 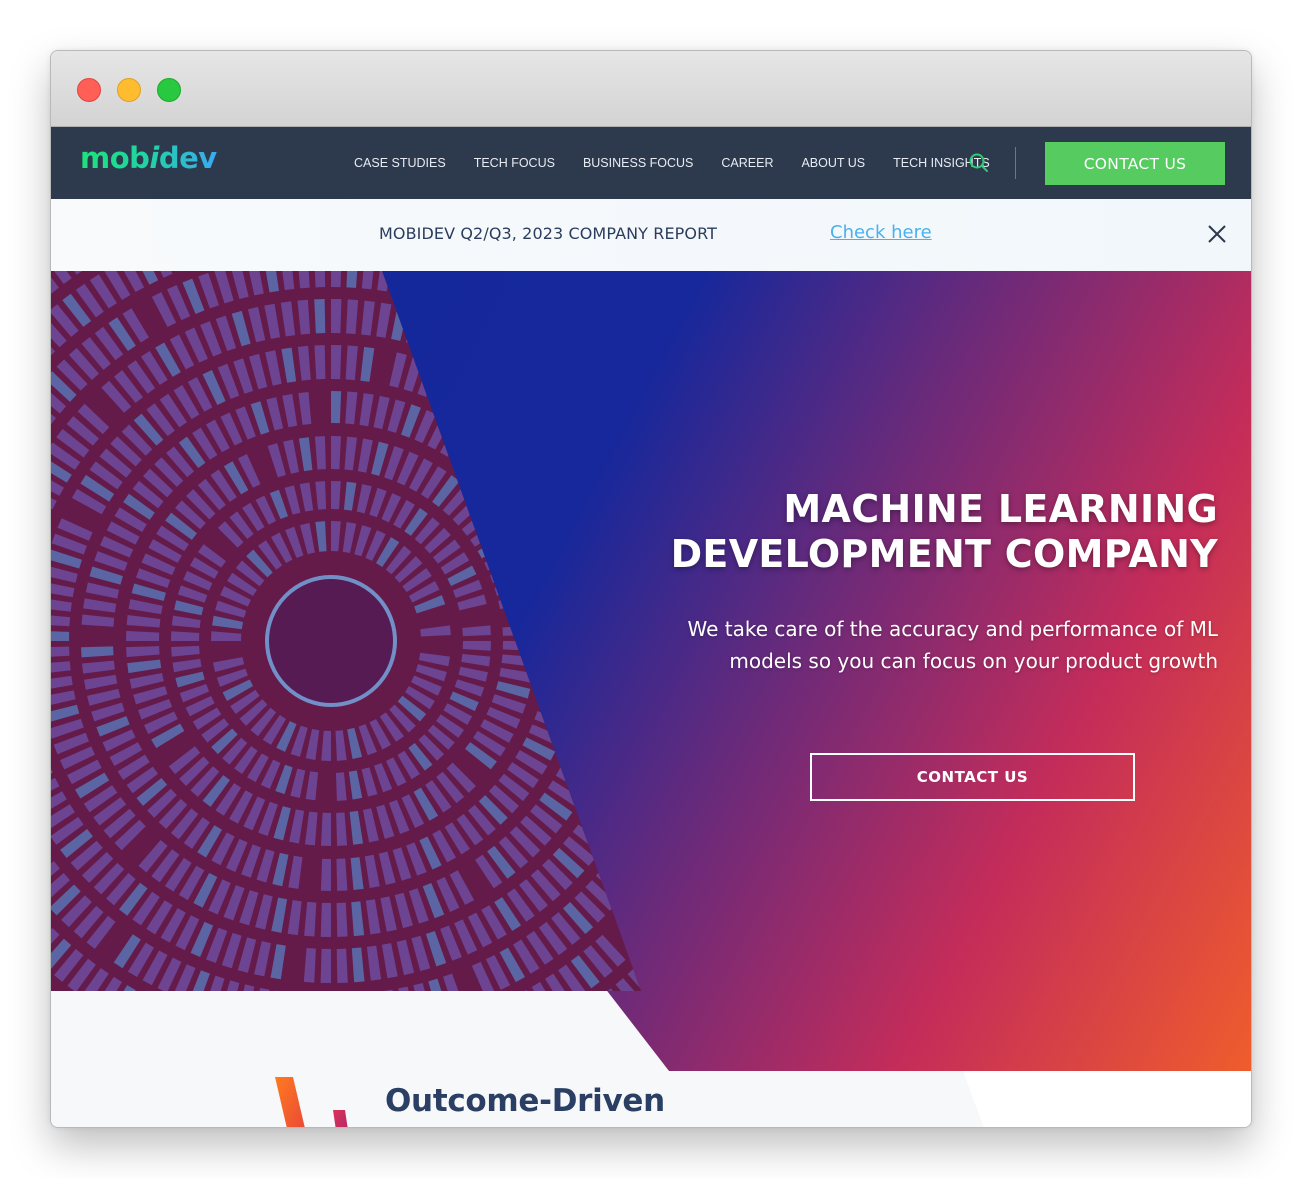 I want to click on nav-case-studies: CASE STUDIES, so click(x=400, y=163).